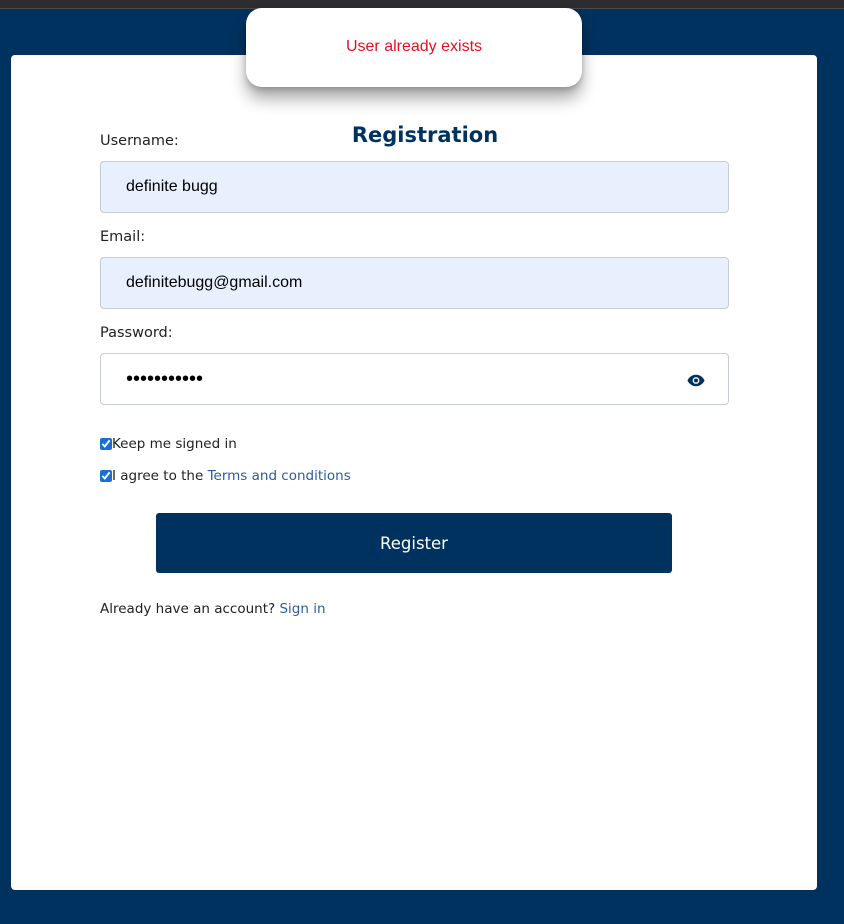 The width and height of the screenshot is (844, 924). Describe the element at coordinates (106, 444) in the screenshot. I see `keep-signed-in-checkbox` at that location.